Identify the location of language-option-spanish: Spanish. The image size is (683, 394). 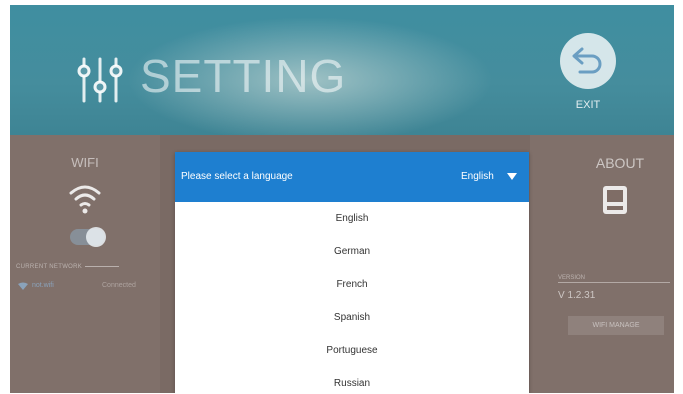
(352, 318).